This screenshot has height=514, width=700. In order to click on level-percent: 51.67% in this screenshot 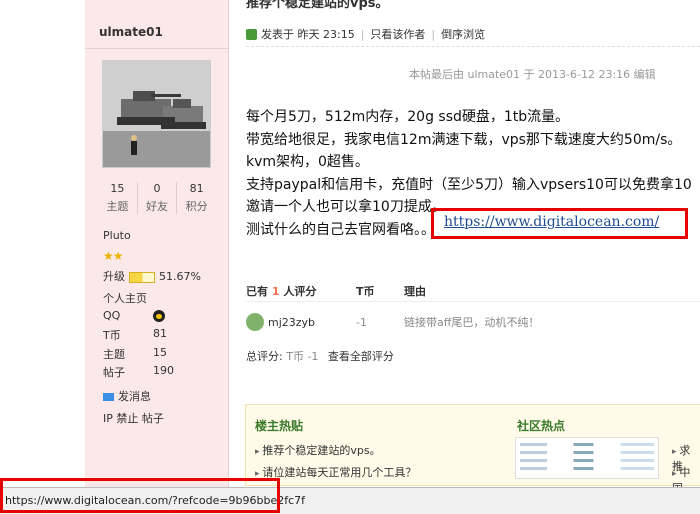, I will do `click(180, 276)`.